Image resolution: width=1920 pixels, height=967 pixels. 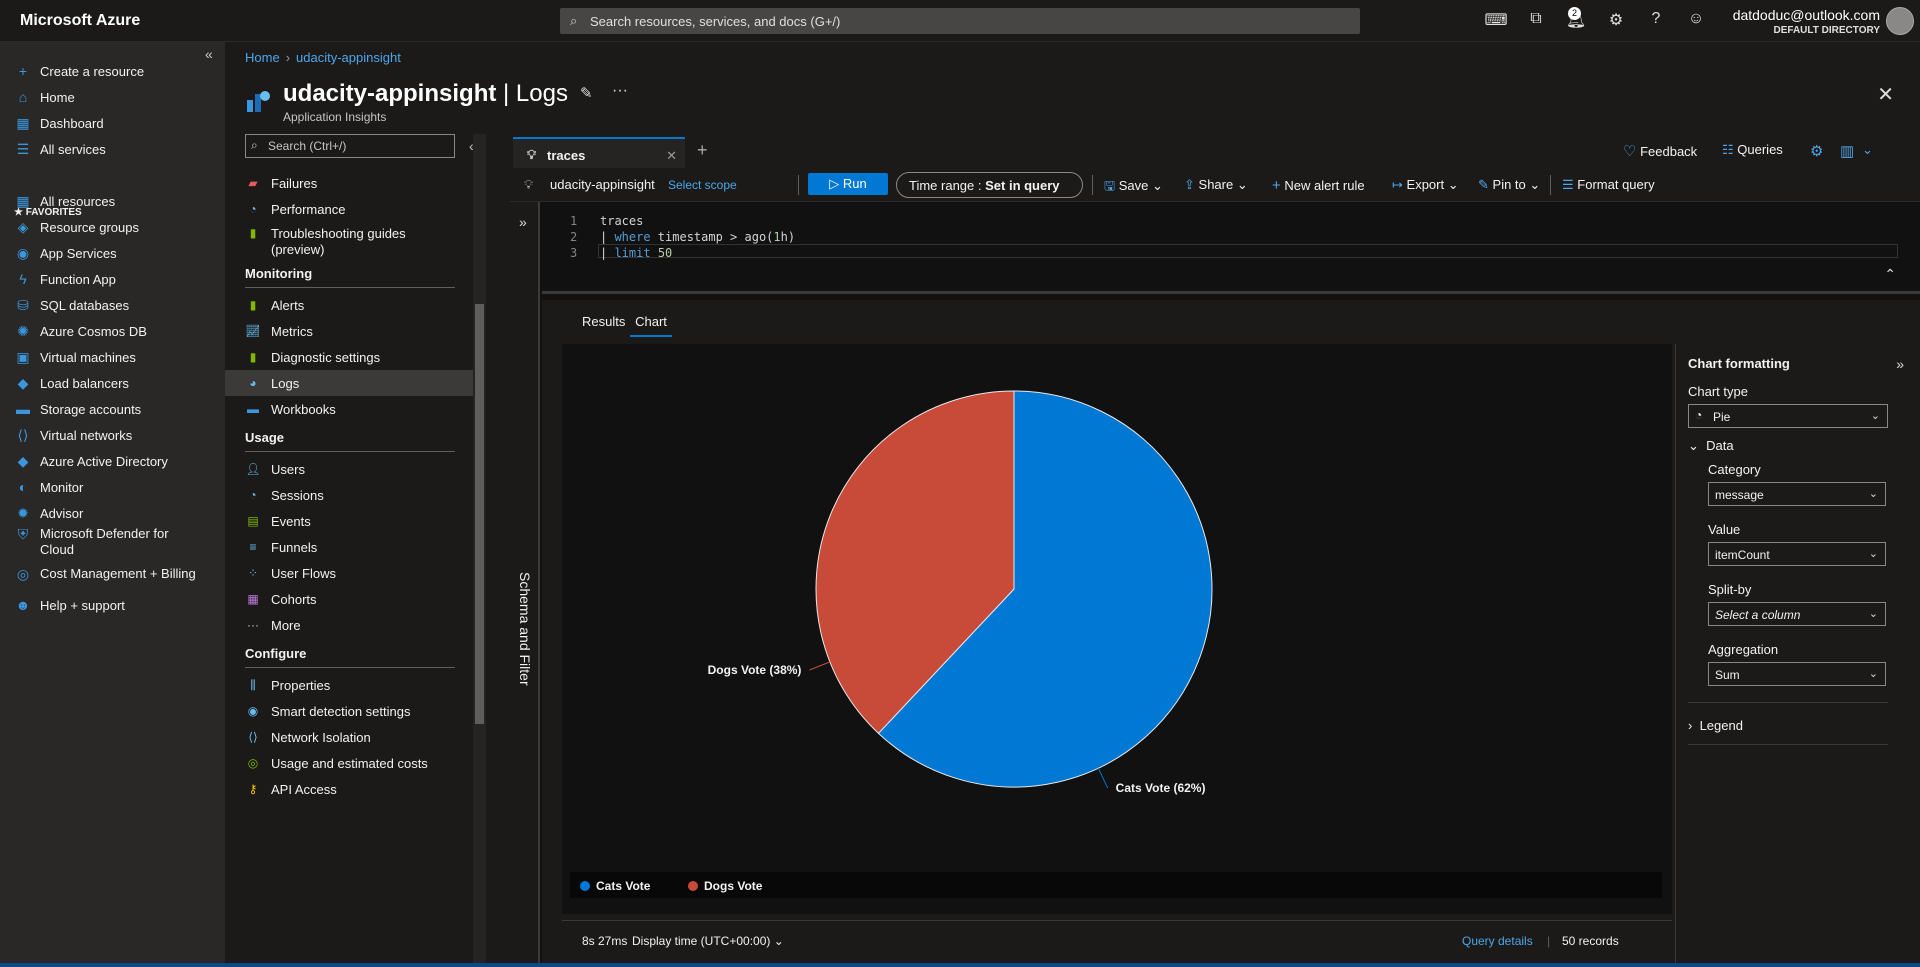 What do you see at coordinates (349, 409) in the screenshot?
I see `menu-item-workbooks: ▬ Workbooks` at bounding box center [349, 409].